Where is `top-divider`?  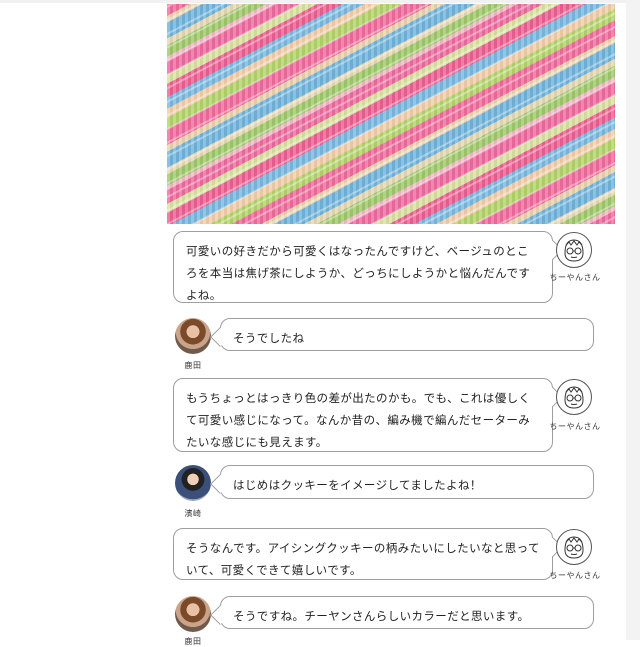 top-divider is located at coordinates (320, 1).